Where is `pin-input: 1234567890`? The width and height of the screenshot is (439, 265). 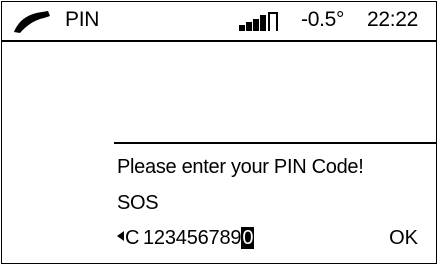 pin-input: 1234567890 is located at coordinates (199, 238).